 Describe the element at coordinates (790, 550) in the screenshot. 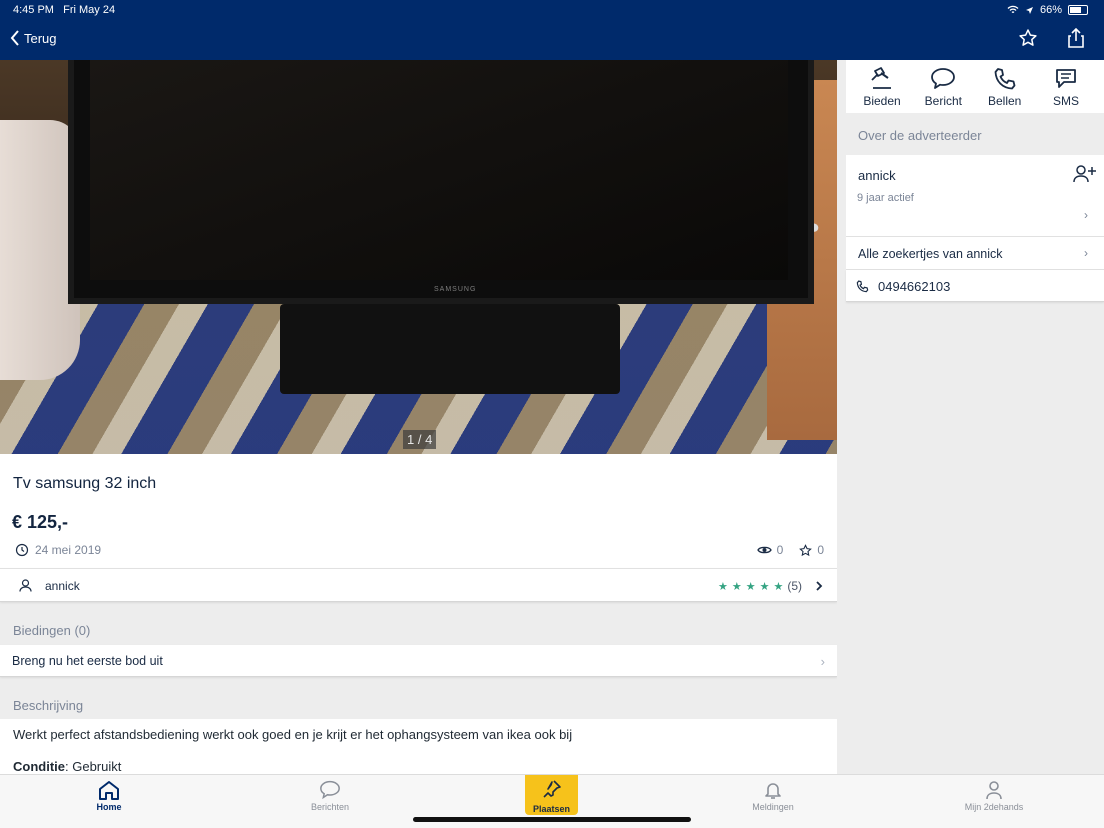

I see `listing-stats: 0 0` at that location.